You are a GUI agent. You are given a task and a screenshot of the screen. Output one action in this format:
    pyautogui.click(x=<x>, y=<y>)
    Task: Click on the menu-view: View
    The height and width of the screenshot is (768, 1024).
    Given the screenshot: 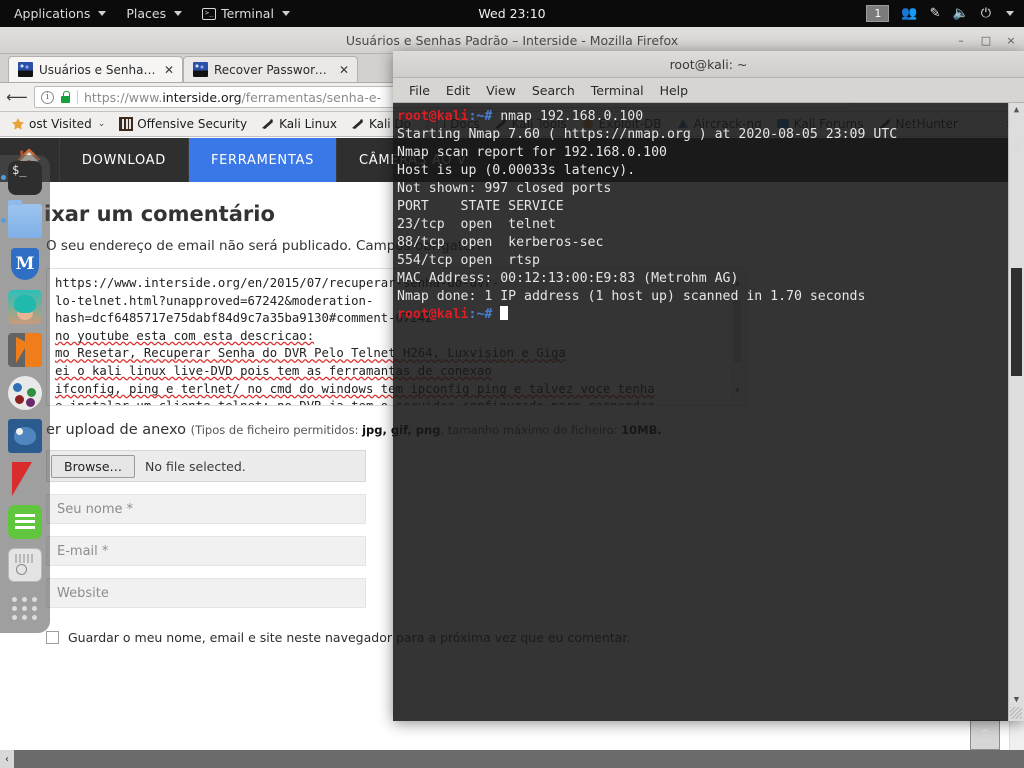 What is the action you would take?
    pyautogui.click(x=501, y=90)
    